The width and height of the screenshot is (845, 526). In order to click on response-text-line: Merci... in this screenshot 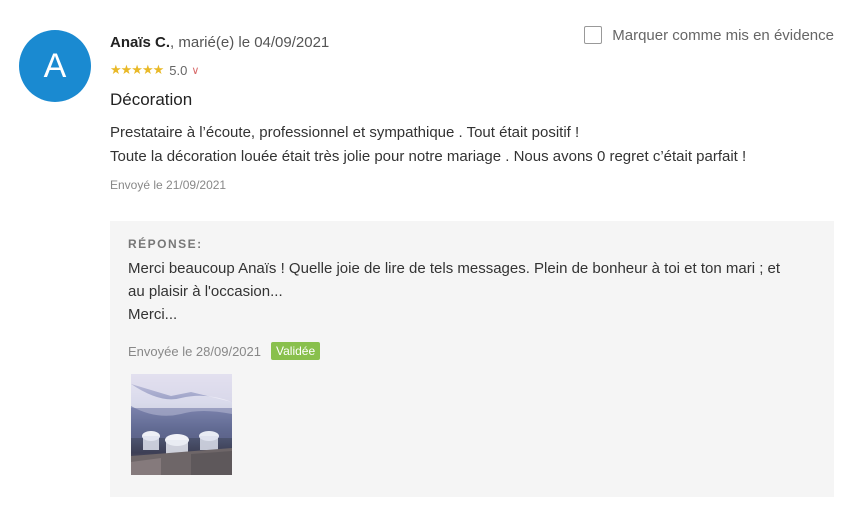, I will do `click(153, 314)`.